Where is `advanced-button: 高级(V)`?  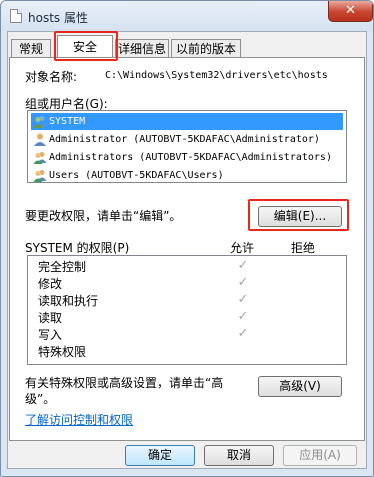
advanced-button: 高级(V) is located at coordinates (300, 386).